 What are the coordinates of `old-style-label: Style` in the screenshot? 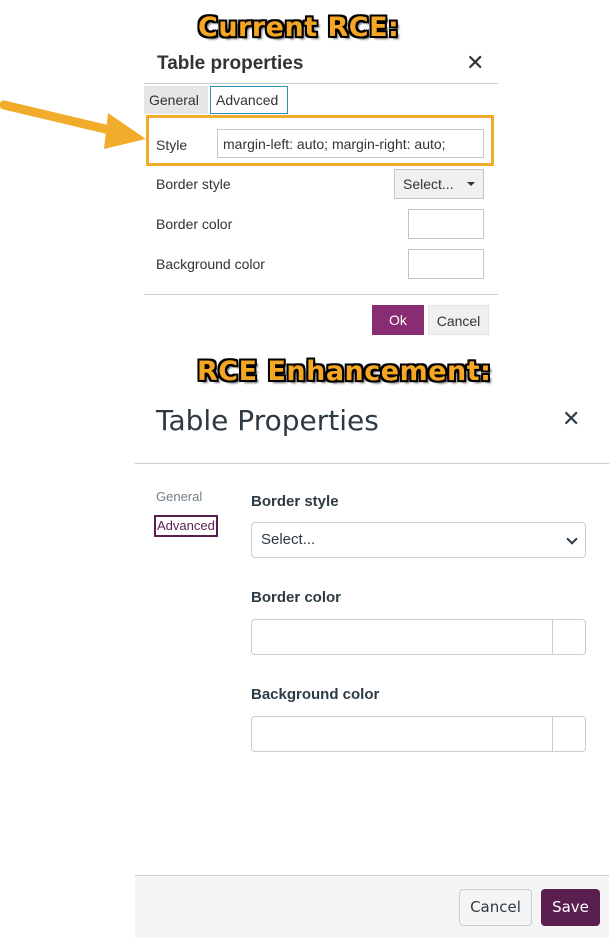 It's located at (172, 145).